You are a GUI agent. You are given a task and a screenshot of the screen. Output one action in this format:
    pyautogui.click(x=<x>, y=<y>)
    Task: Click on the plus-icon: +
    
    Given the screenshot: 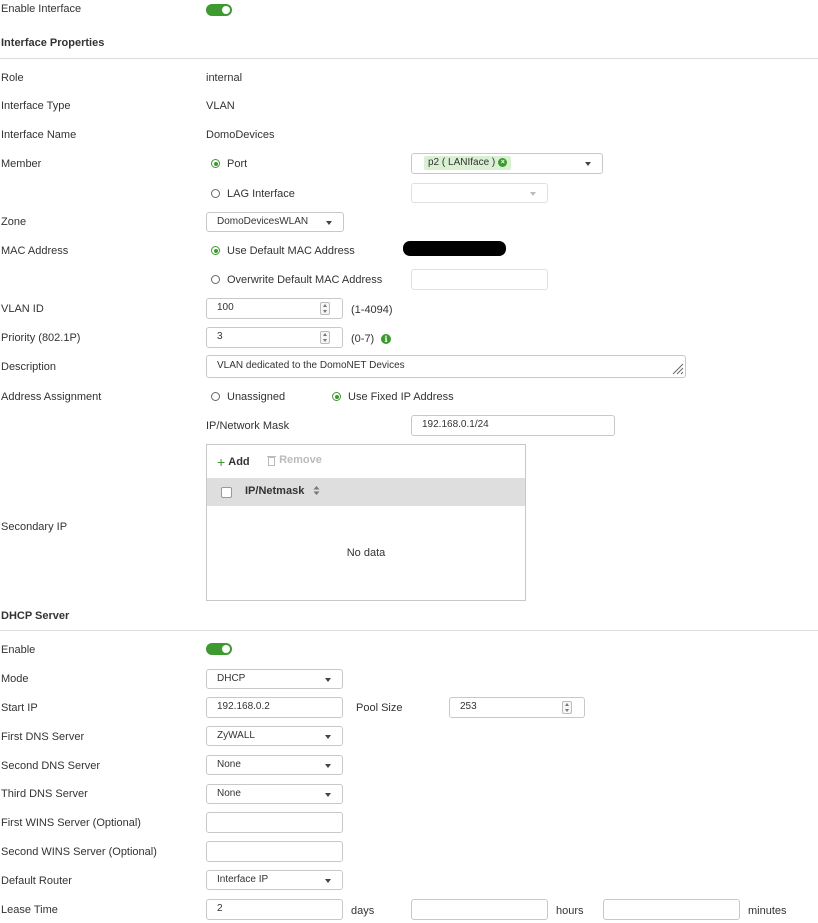 What is the action you would take?
    pyautogui.click(x=221, y=462)
    